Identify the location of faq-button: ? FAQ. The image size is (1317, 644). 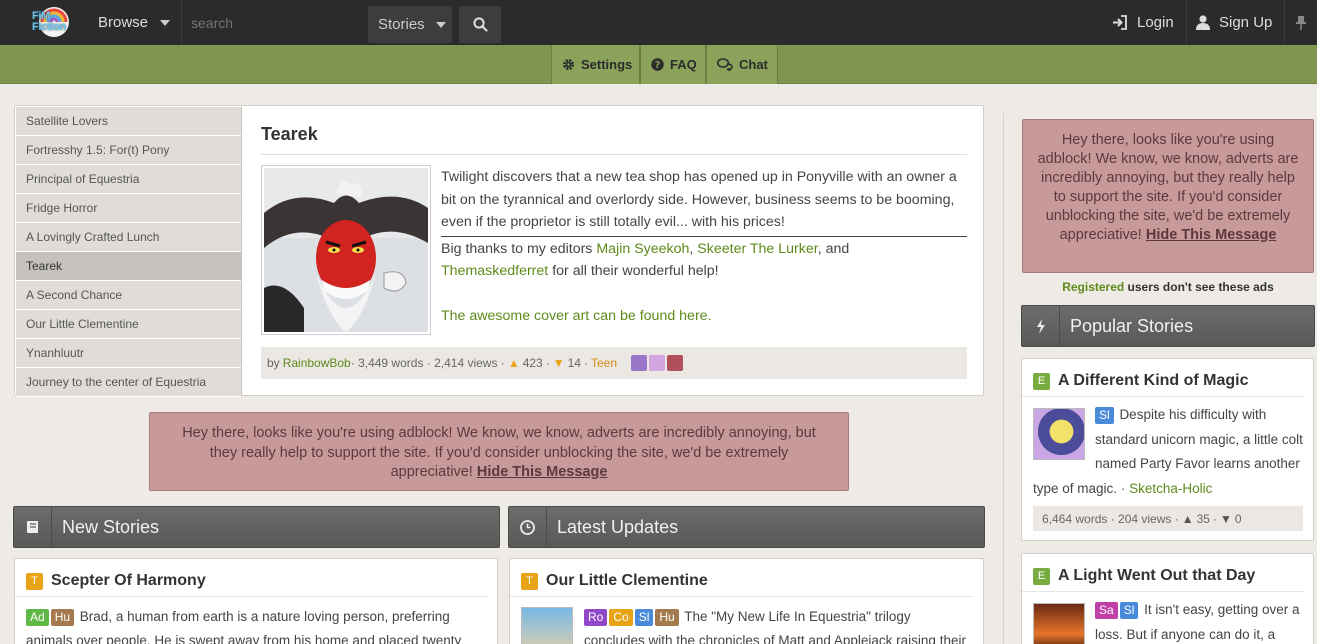
(673, 64).